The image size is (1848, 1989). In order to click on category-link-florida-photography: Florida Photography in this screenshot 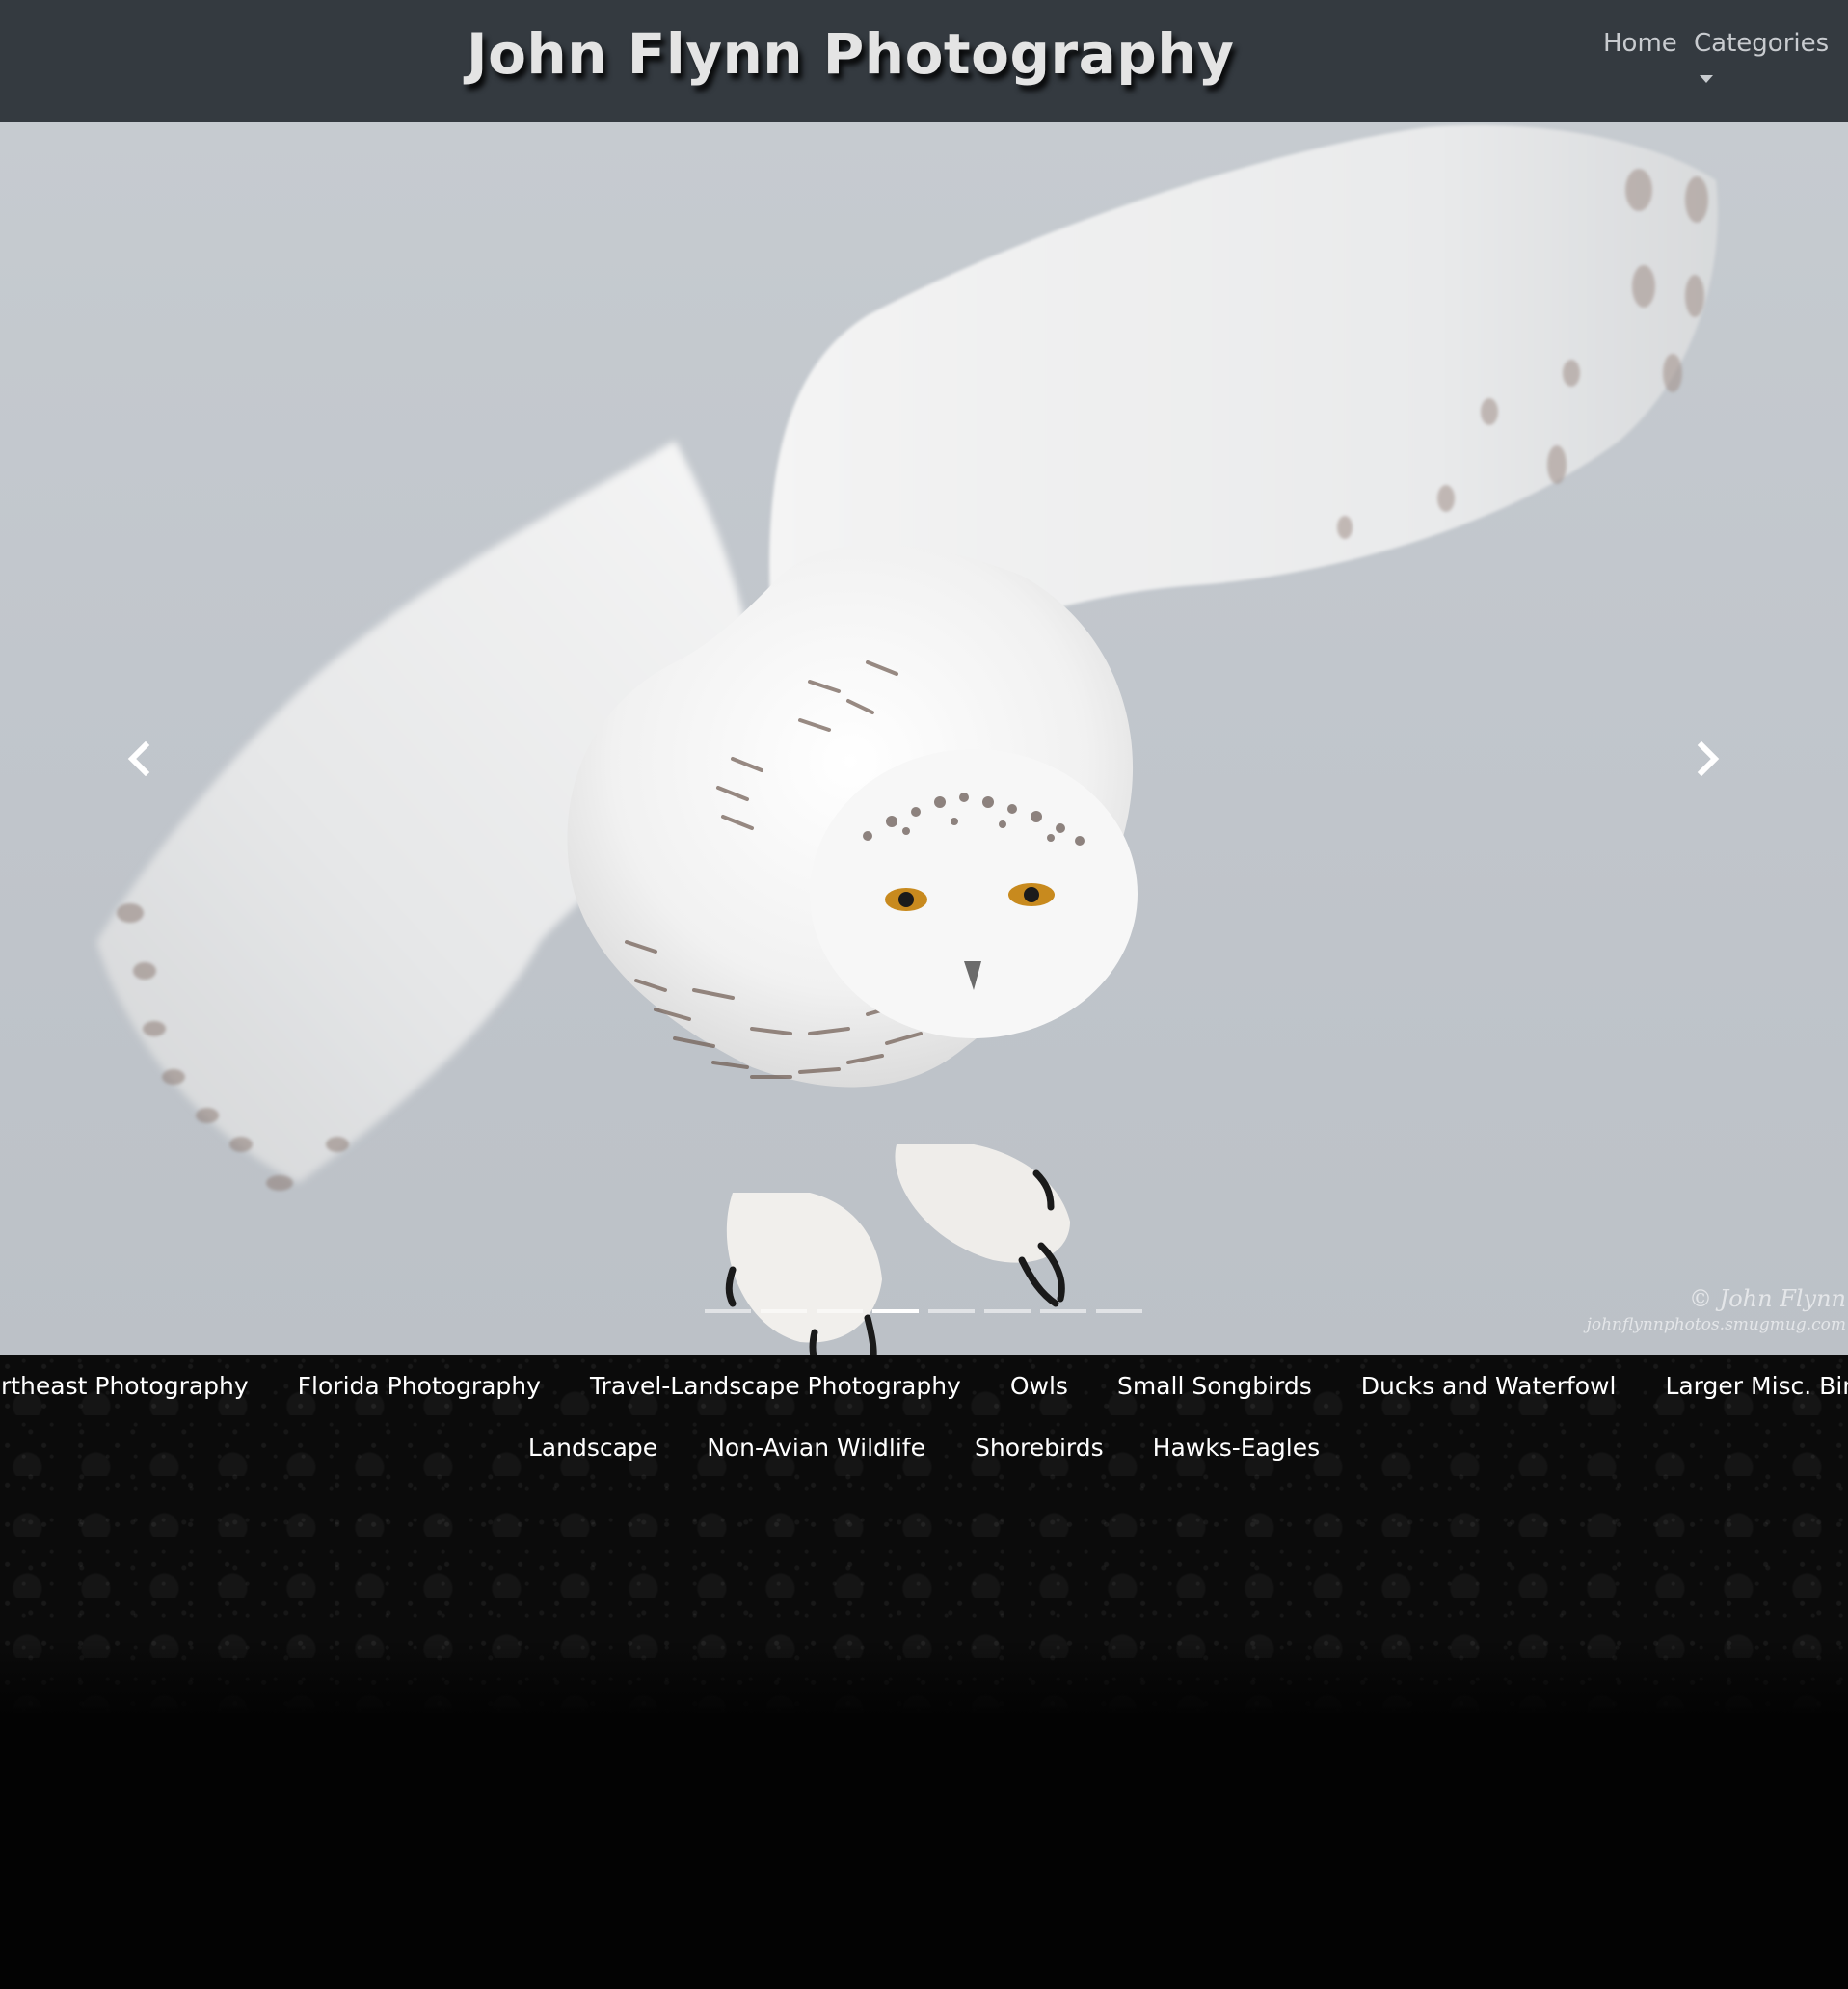, I will do `click(420, 1387)`.